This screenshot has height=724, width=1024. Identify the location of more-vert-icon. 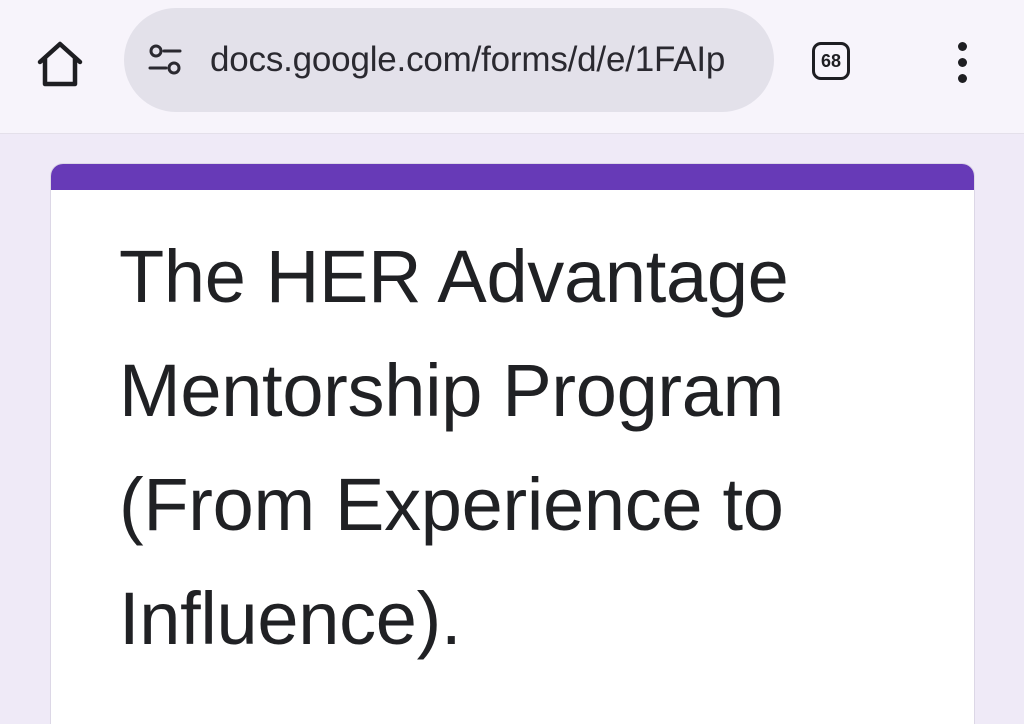
(962, 62).